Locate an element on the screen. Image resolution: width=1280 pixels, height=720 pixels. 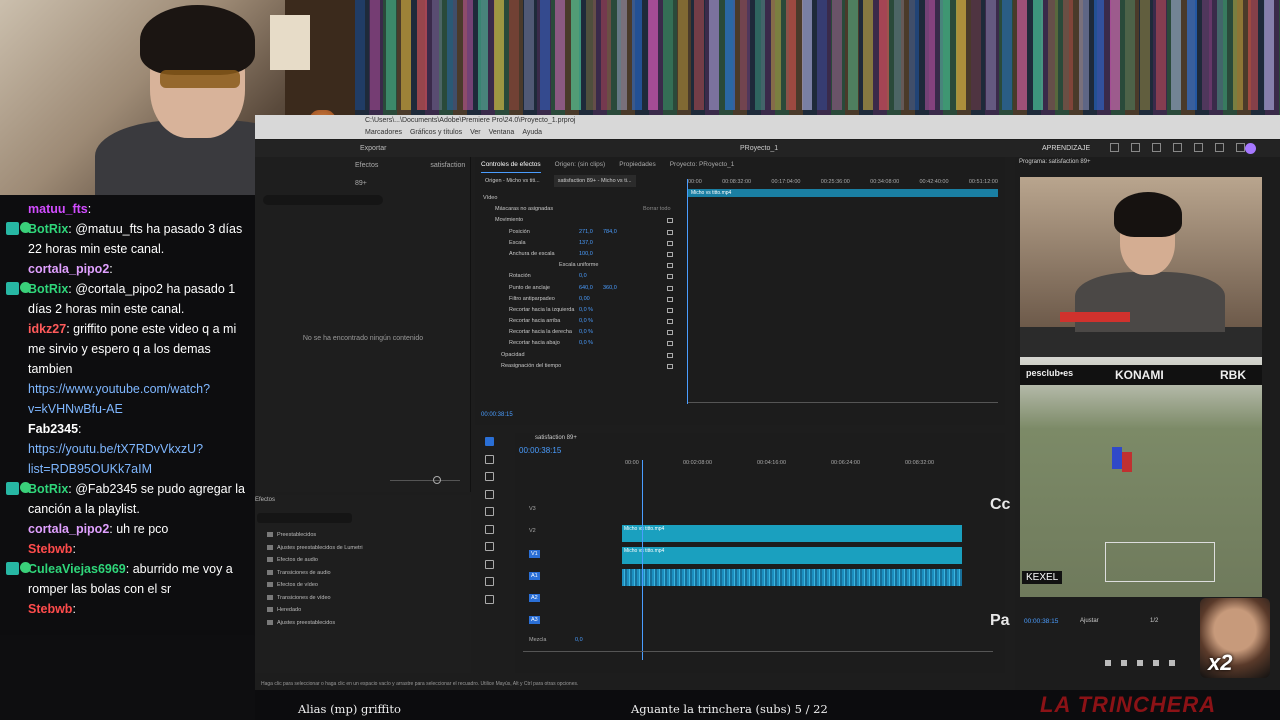
rectangle-tool-icon is located at coordinates (489, 546).